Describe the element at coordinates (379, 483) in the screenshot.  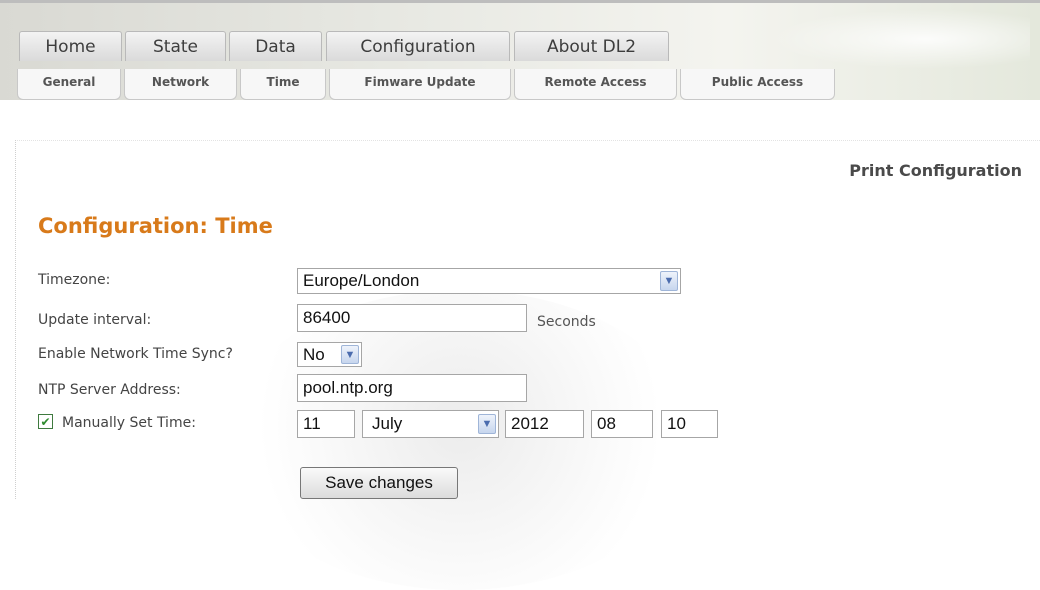
I see `save-changes-button: Save changes` at that location.